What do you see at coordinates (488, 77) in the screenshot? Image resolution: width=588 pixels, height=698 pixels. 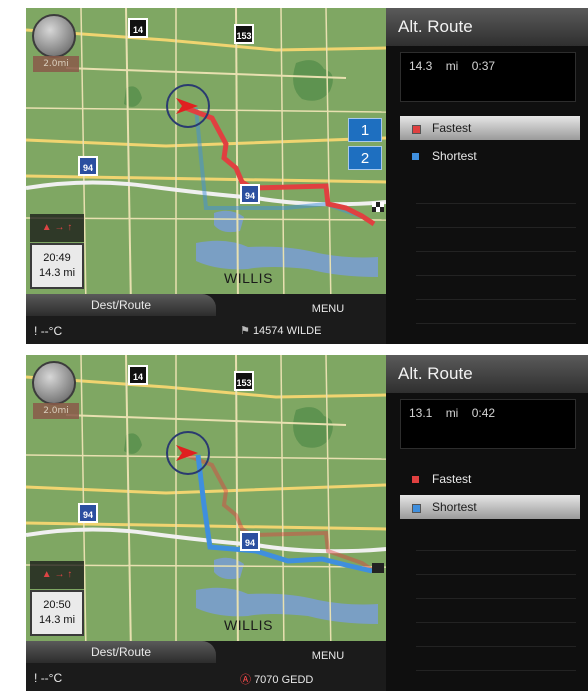 I see `route-summary: 14.3 mi 0:37` at bounding box center [488, 77].